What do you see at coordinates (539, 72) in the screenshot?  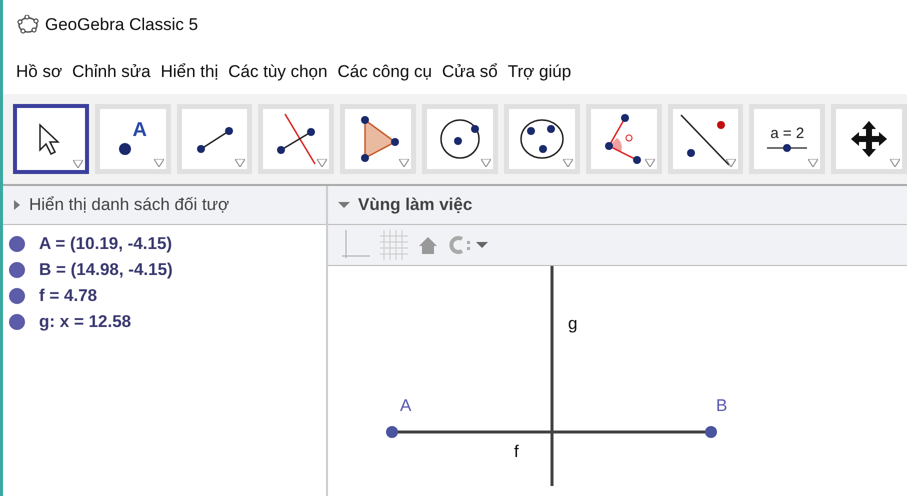 I see `menu-item: Trợ giúp` at bounding box center [539, 72].